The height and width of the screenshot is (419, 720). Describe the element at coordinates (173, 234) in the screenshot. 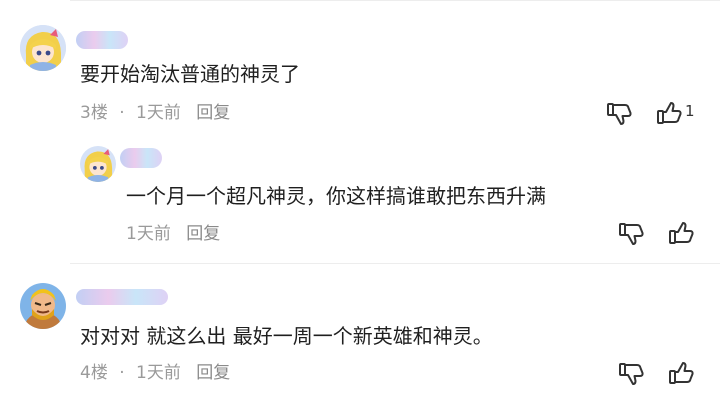

I see `reply-meta: 1天前 回复` at that location.